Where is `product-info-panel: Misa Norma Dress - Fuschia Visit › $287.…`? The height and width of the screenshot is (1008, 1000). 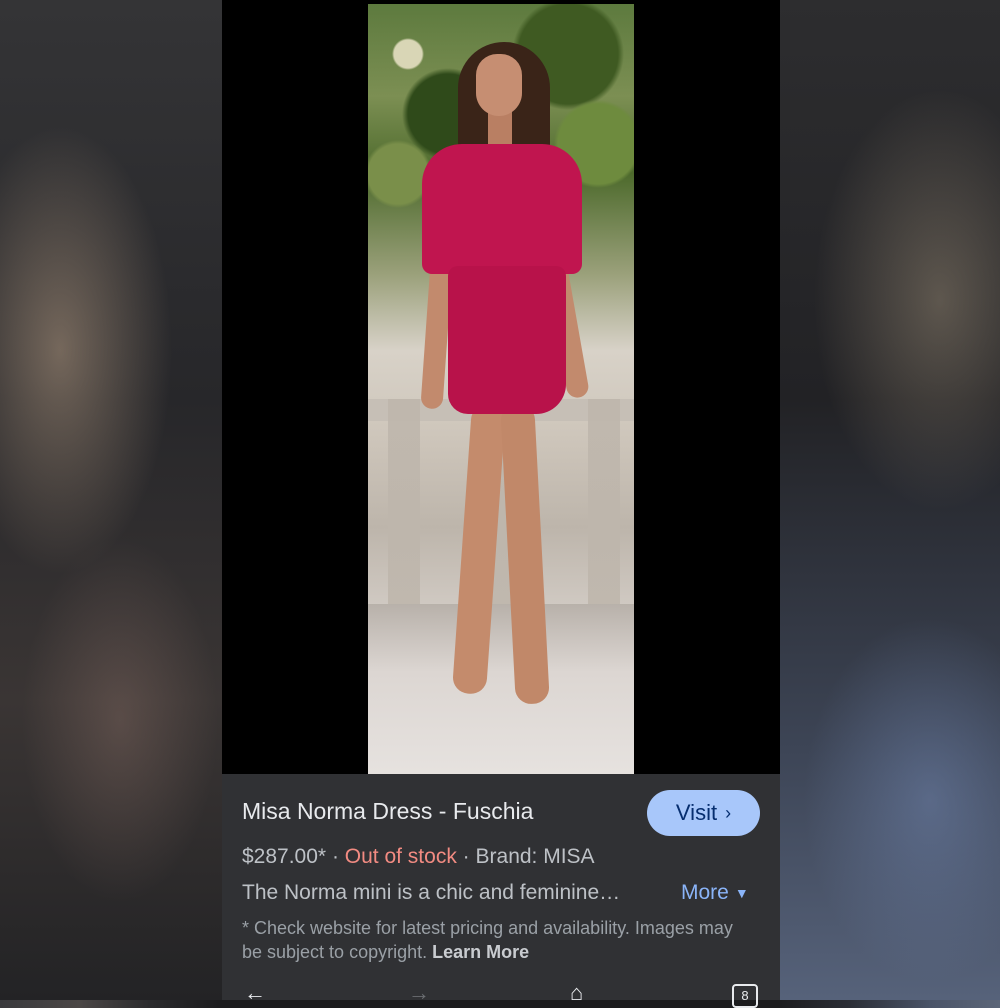 product-info-panel: Misa Norma Dress - Fuschia Visit › $287.… is located at coordinates (501, 891).